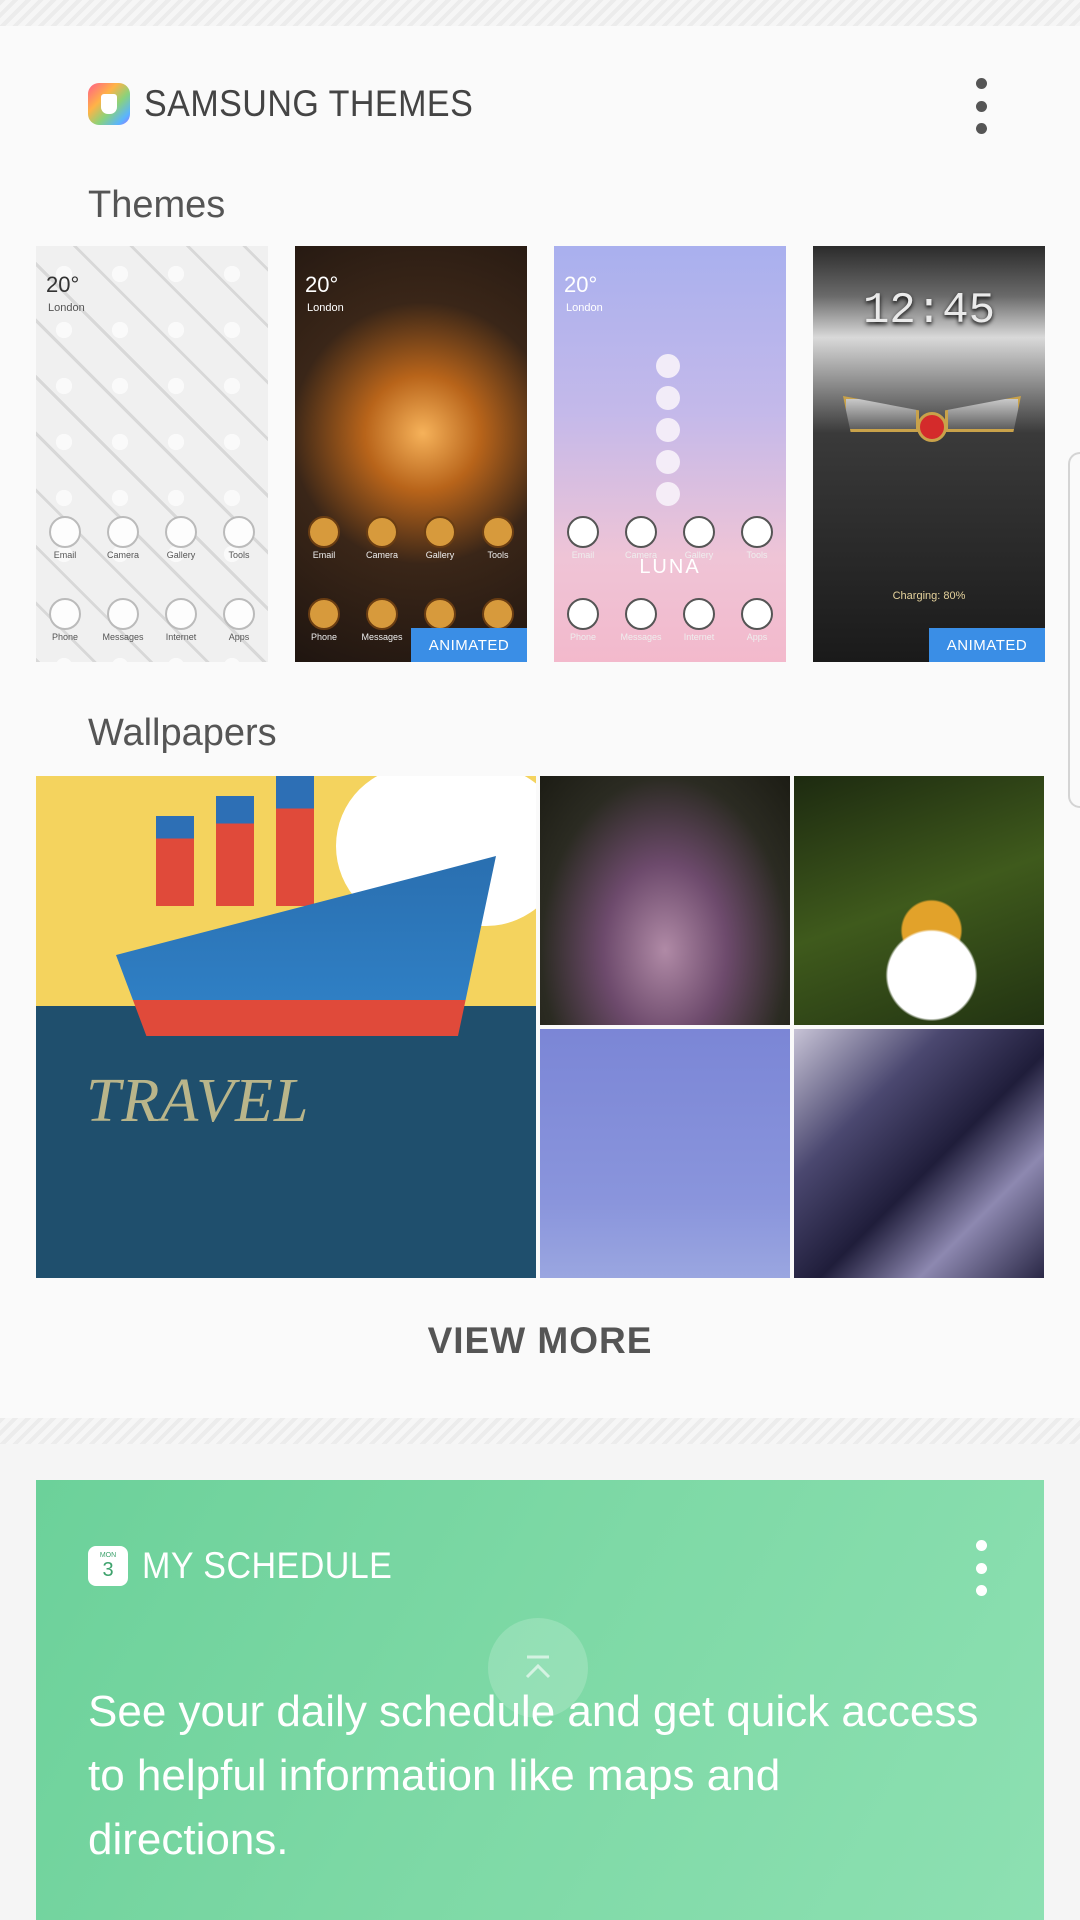  What do you see at coordinates (919, 900) in the screenshot?
I see `wallpaper-honey-bee` at bounding box center [919, 900].